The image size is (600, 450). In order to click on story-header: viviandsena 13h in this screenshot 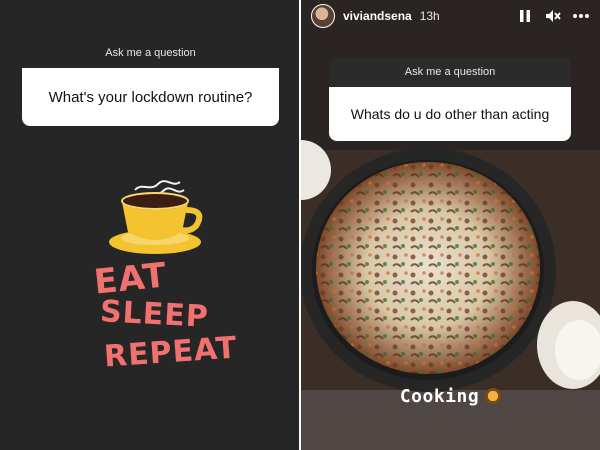, I will do `click(450, 16)`.